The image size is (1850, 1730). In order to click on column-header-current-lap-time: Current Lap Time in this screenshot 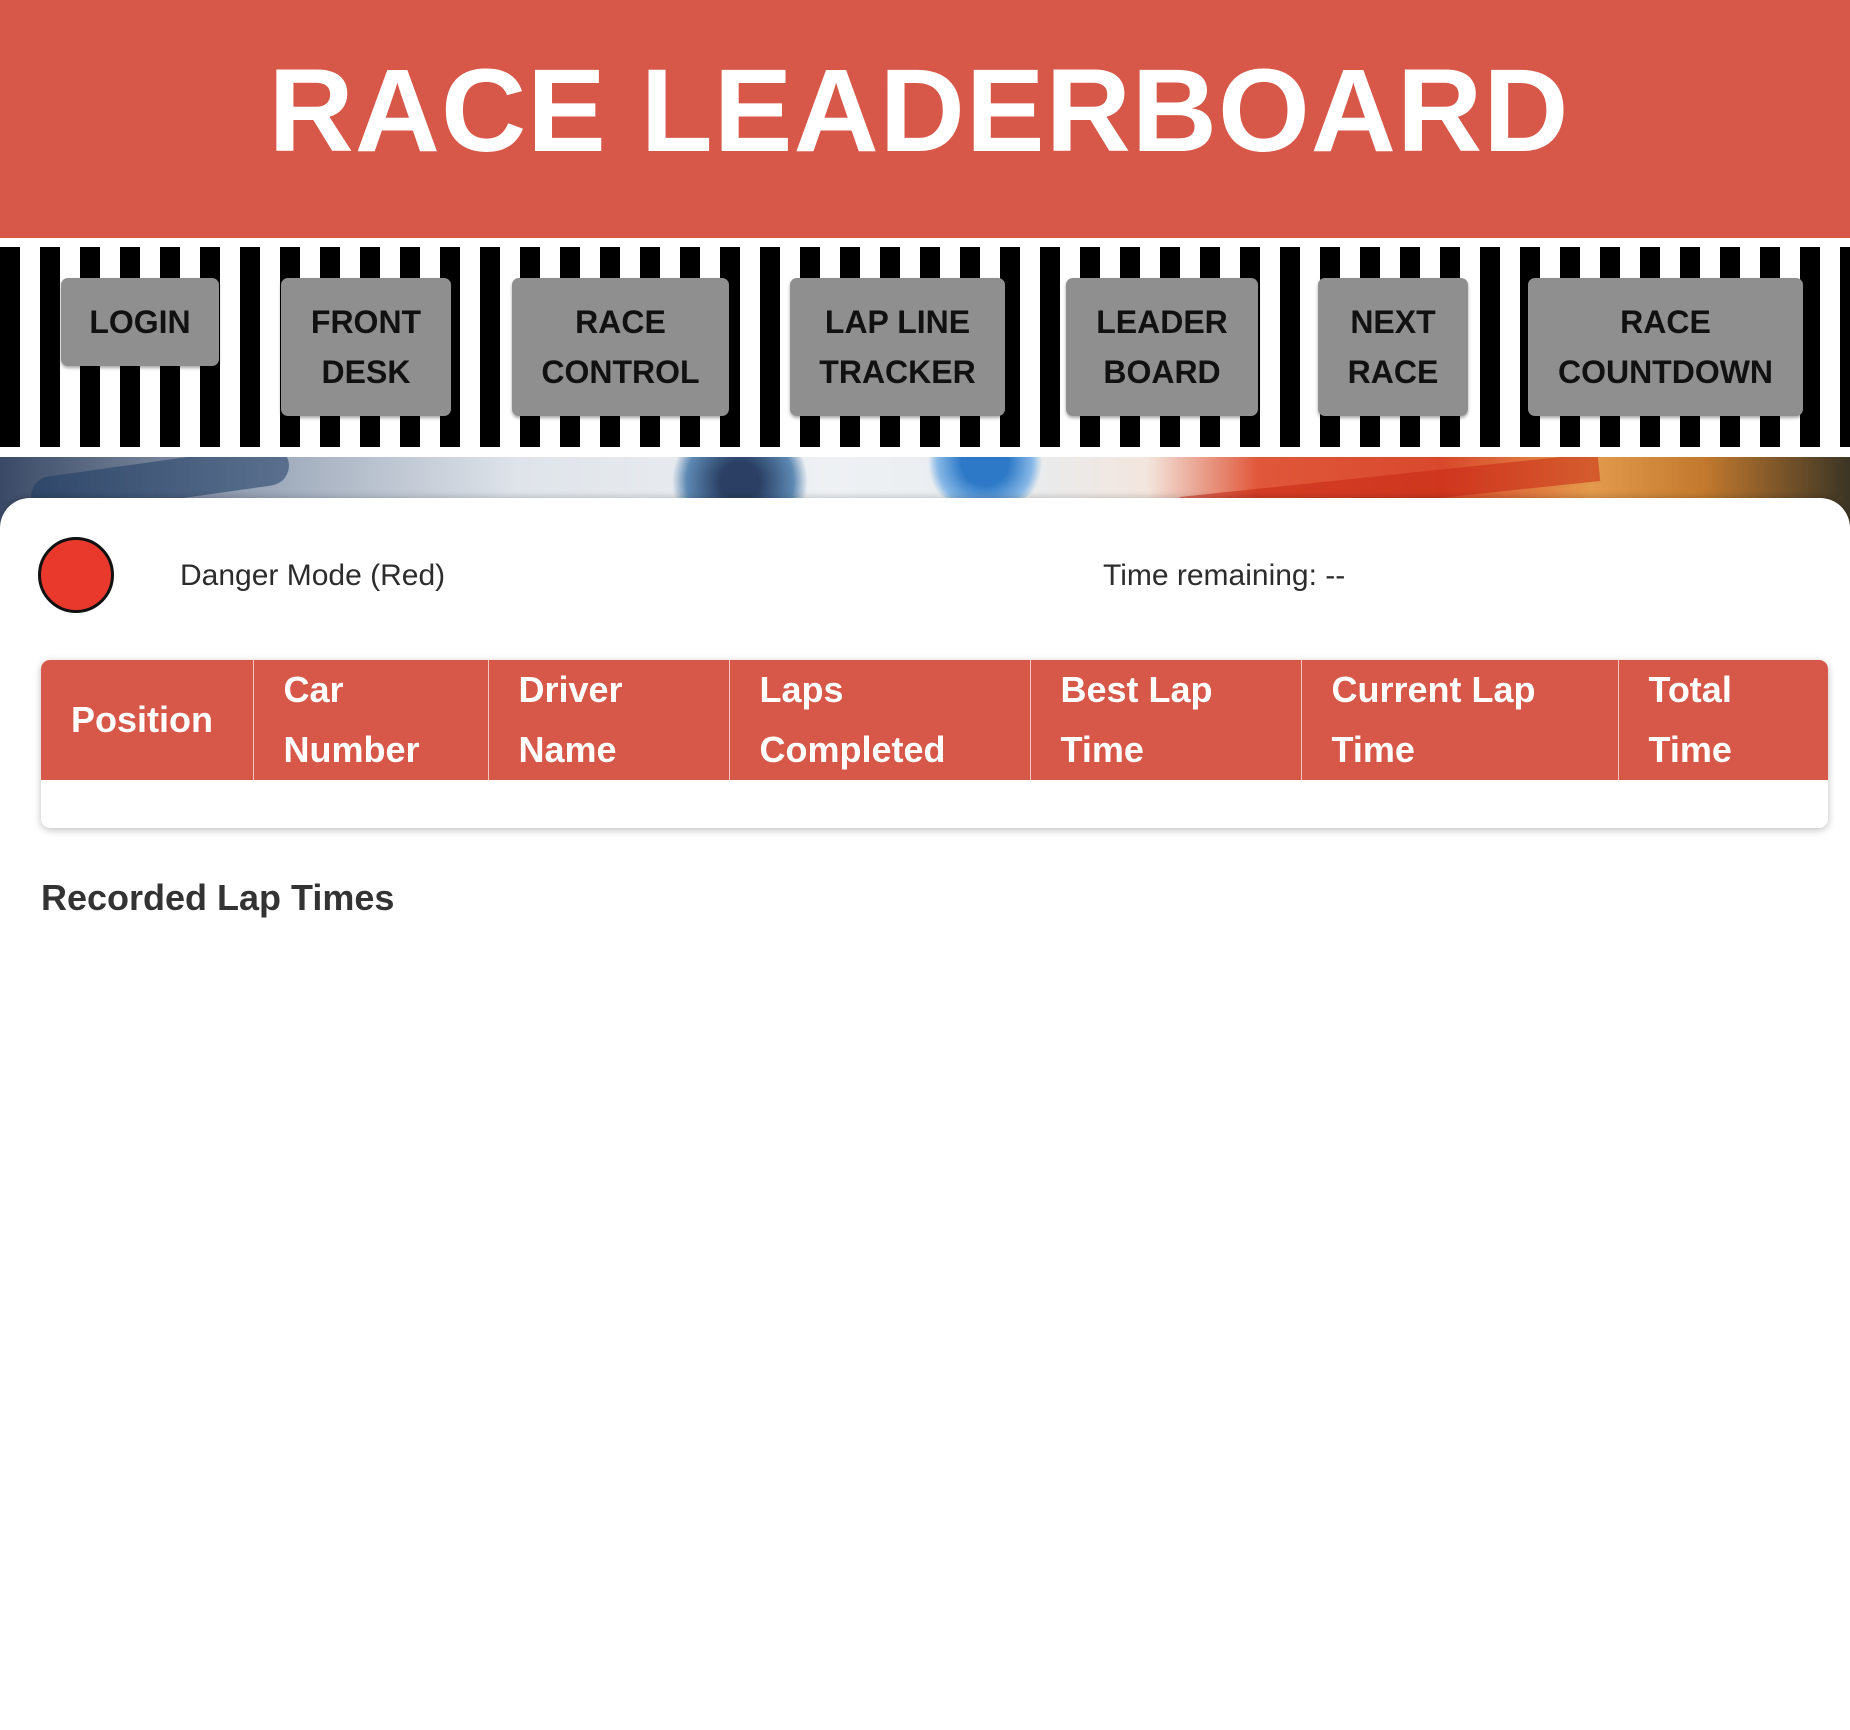, I will do `click(1459, 720)`.